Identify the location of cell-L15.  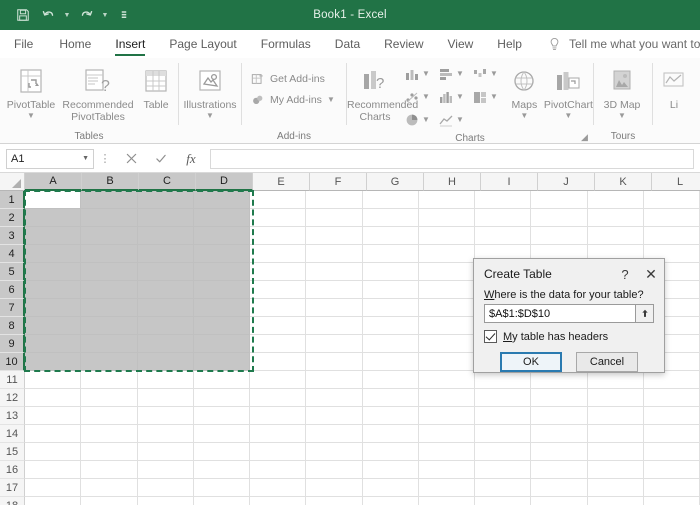
(671, 452).